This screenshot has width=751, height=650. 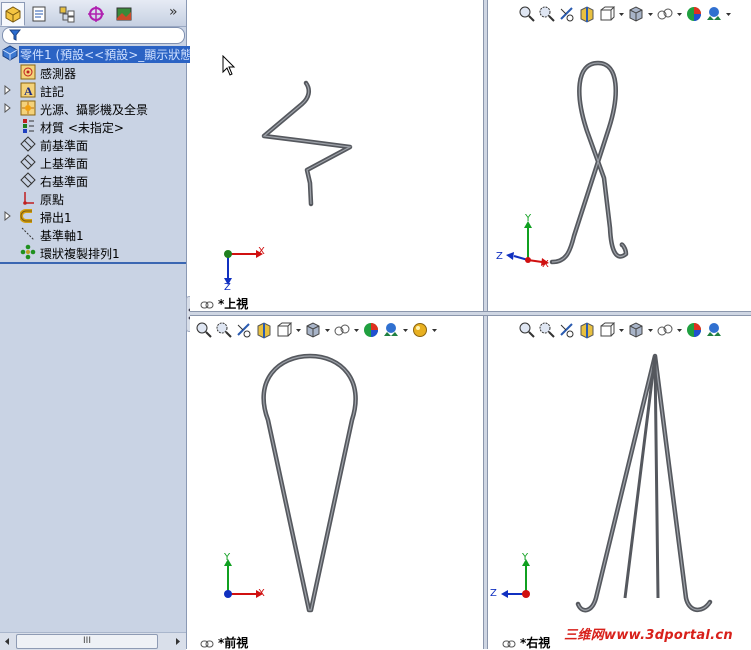 What do you see at coordinates (64, 164) in the screenshot?
I see `tree-item-label: 上基準面` at bounding box center [64, 164].